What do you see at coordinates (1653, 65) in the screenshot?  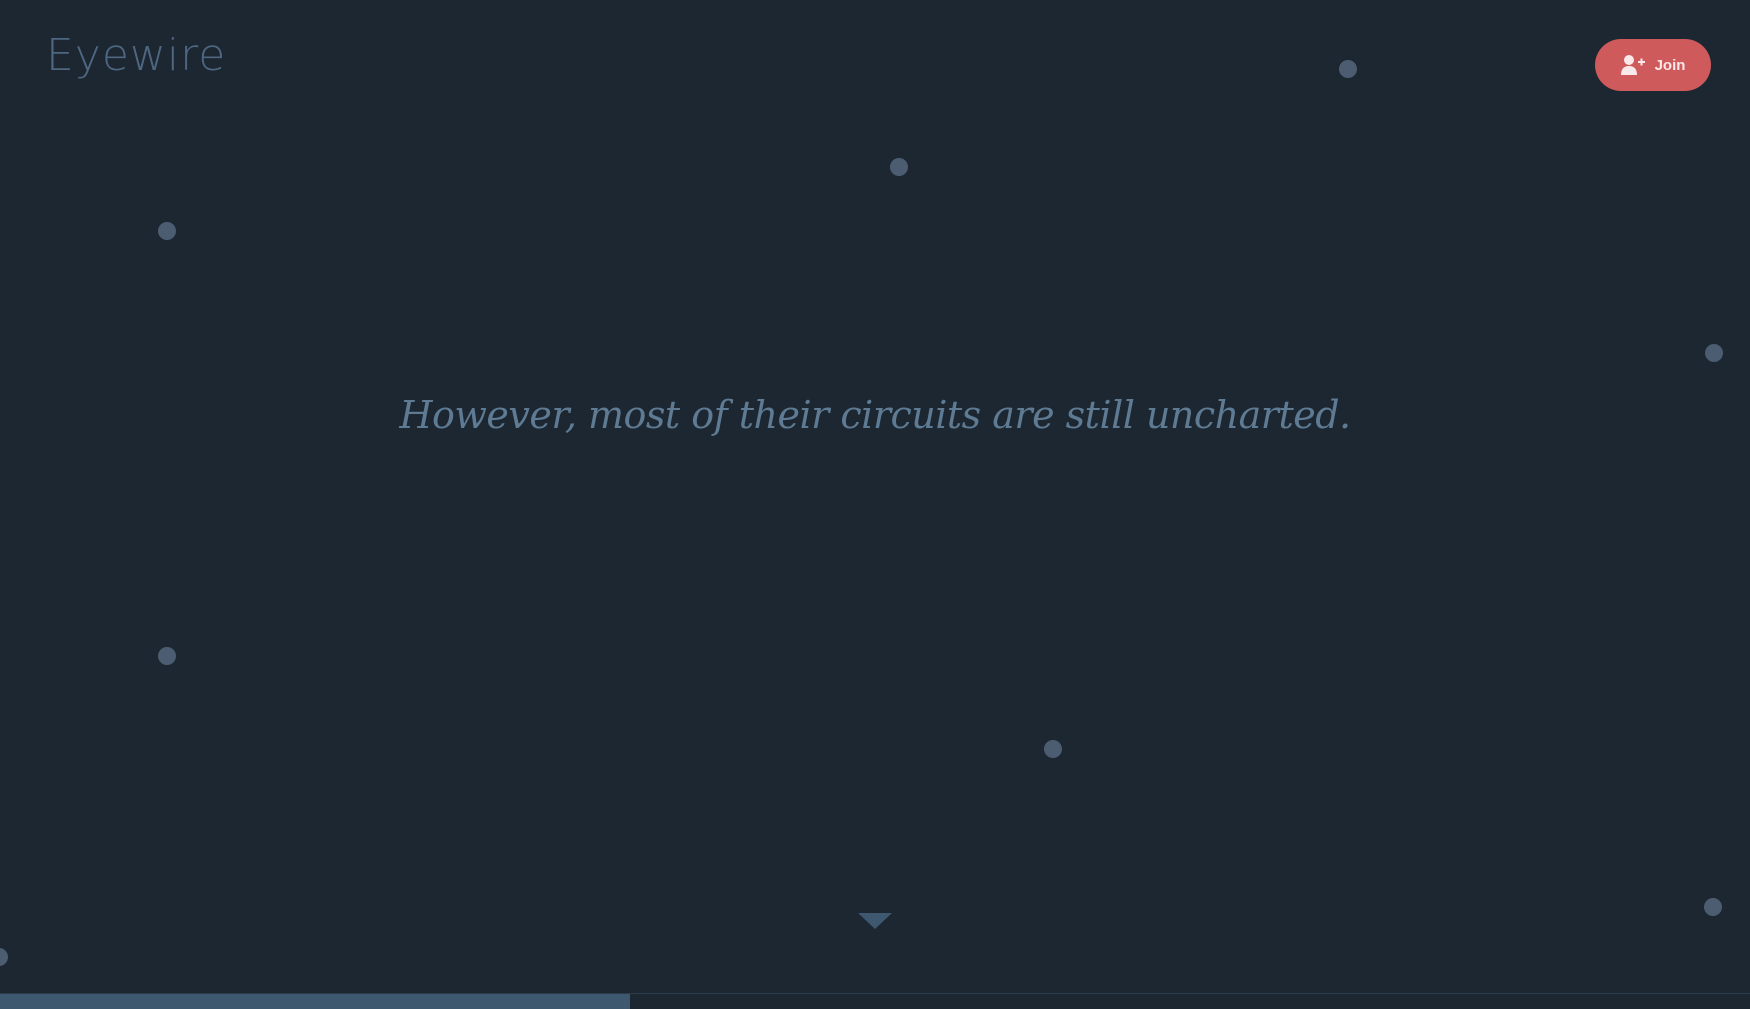 I see `join-button: Join` at bounding box center [1653, 65].